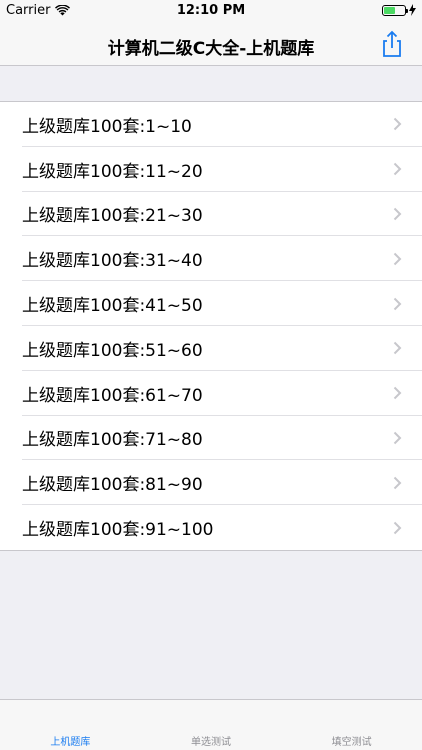 This screenshot has height=750, width=422. I want to click on list-item-label: 上级题库100套:21~30, so click(112, 216).